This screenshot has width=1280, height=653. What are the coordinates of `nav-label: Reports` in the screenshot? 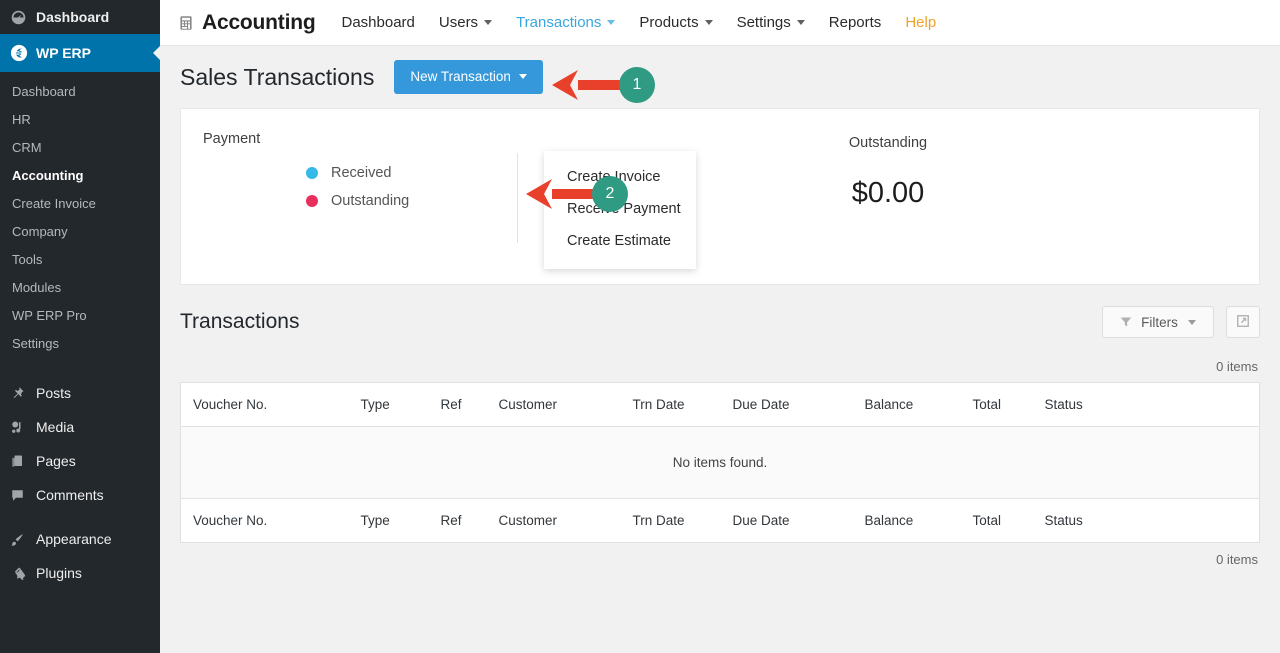 It's located at (855, 22).